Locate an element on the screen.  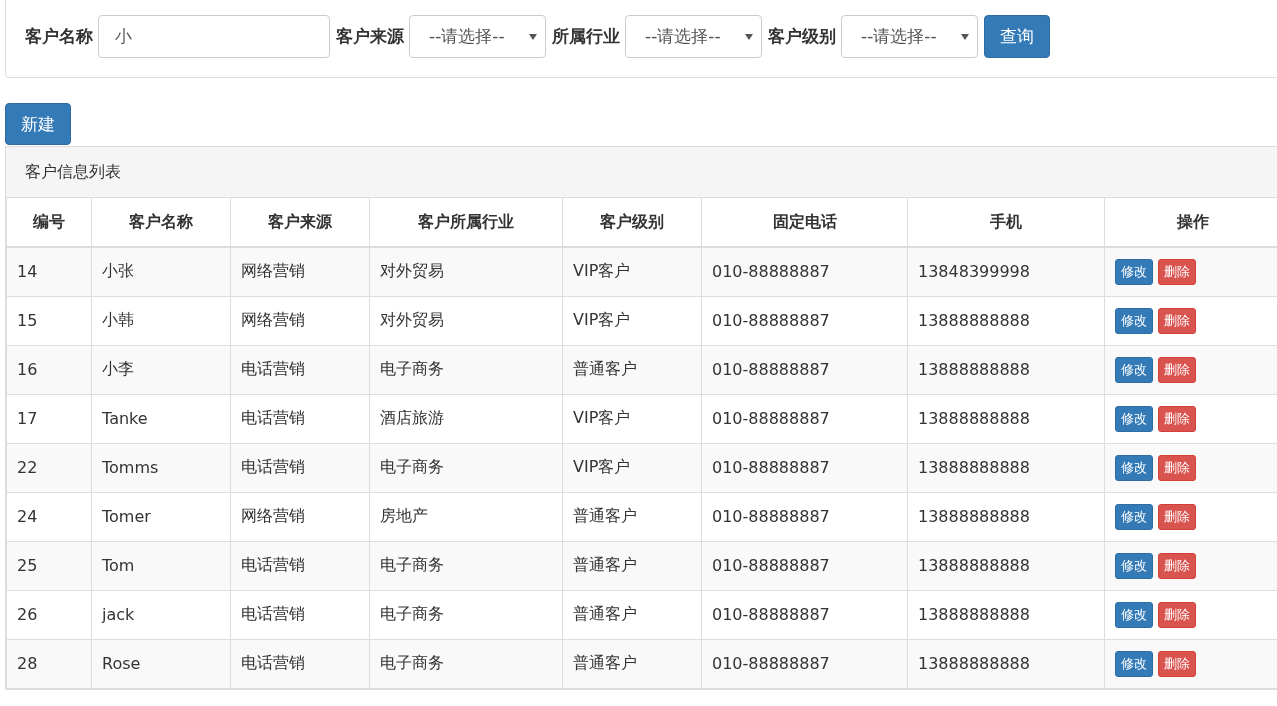
table-cell: jack is located at coordinates (161, 614).